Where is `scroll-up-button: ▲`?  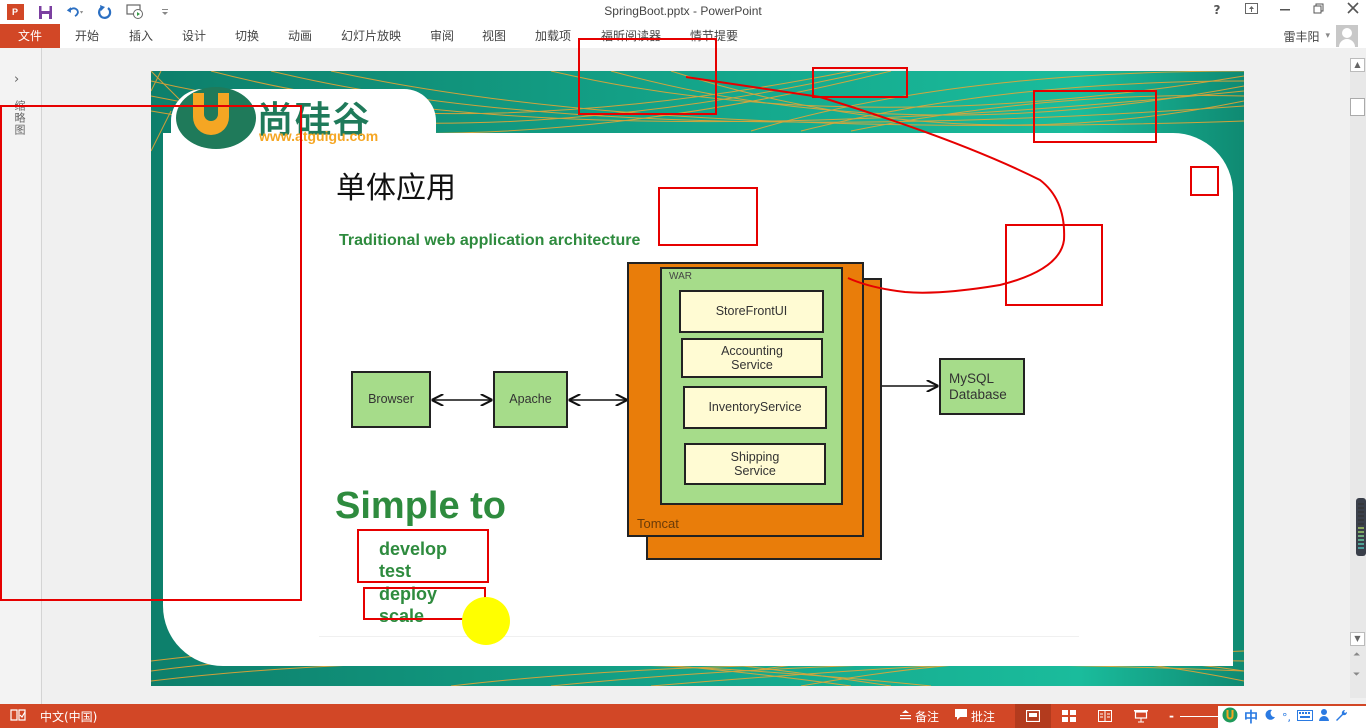 scroll-up-button: ▲ is located at coordinates (1357, 65).